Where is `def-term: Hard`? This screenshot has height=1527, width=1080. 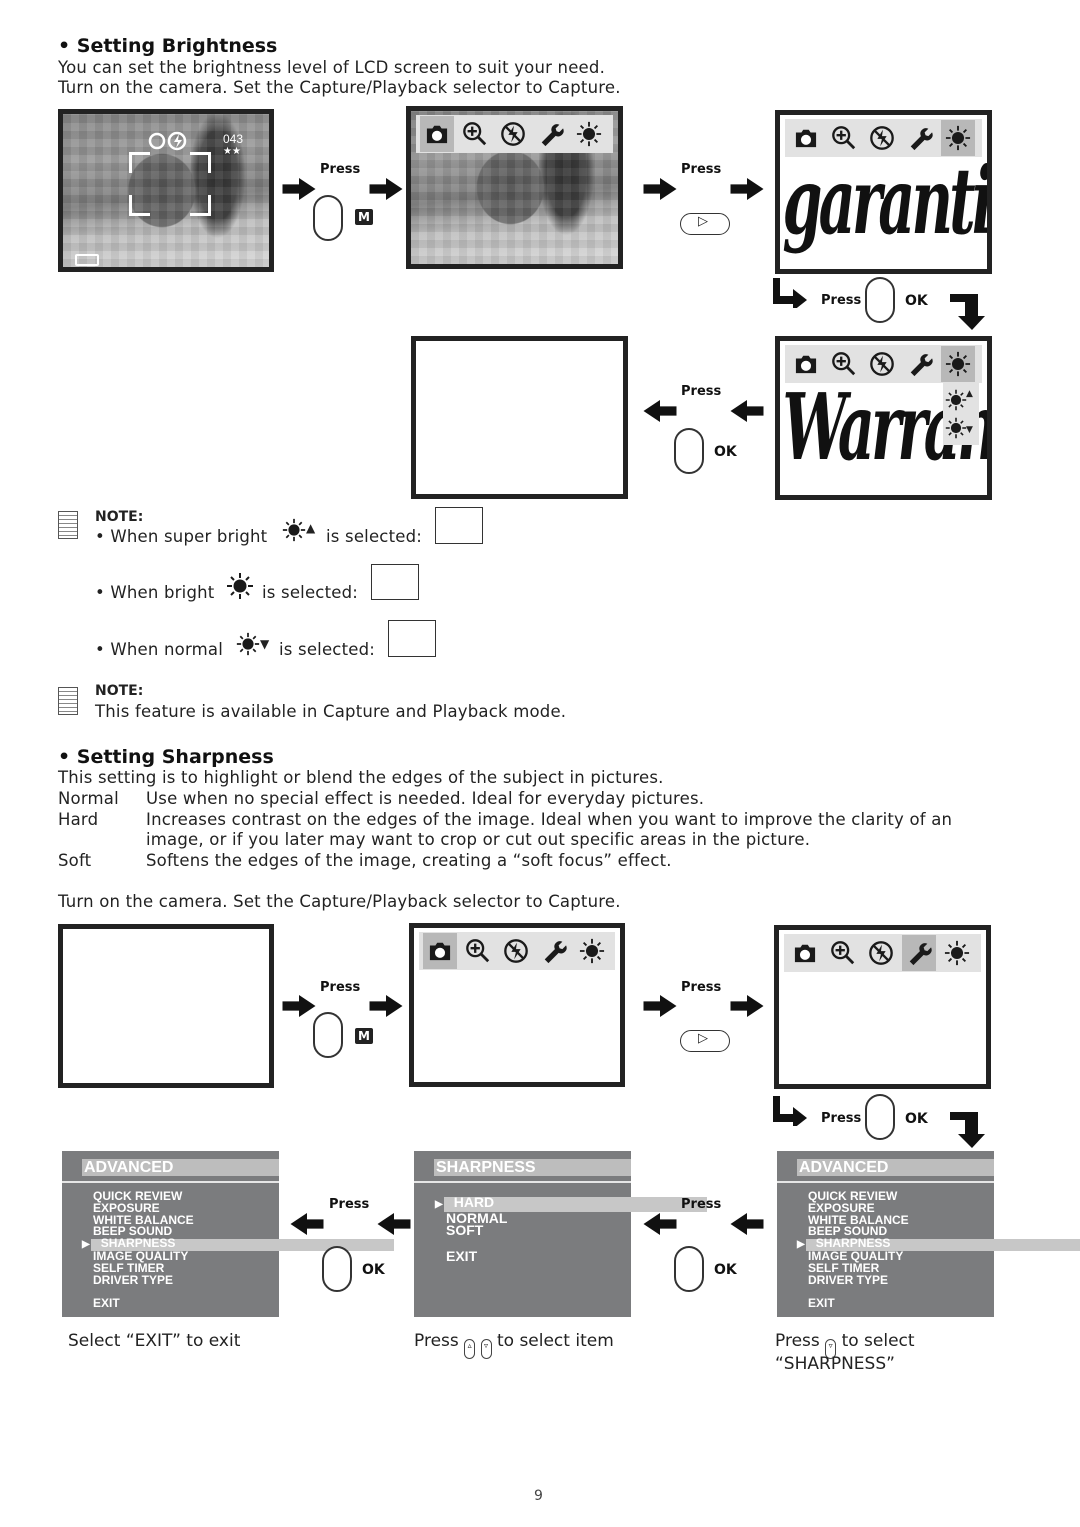
def-term: Hard is located at coordinates (78, 819).